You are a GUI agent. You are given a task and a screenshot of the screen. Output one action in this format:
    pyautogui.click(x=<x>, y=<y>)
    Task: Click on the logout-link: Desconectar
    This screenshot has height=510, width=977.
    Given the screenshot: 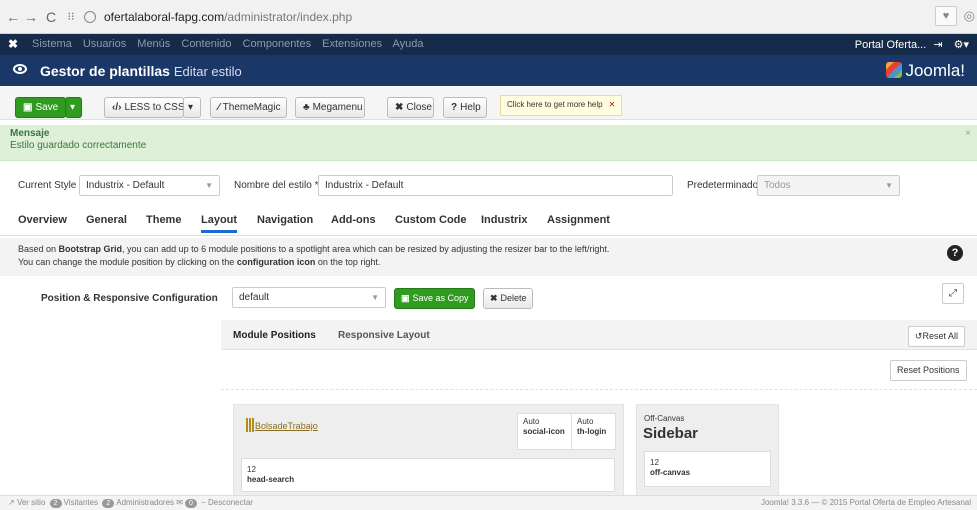 What is the action you would take?
    pyautogui.click(x=230, y=502)
    